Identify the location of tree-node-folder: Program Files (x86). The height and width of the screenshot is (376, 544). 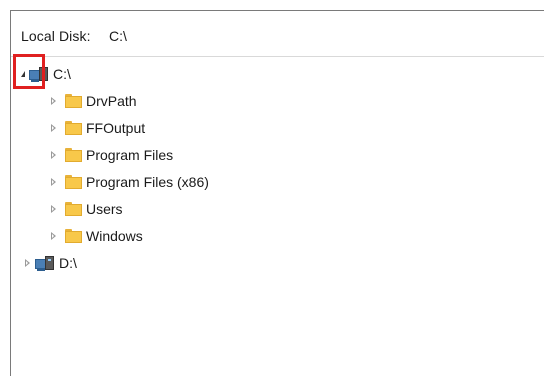
(128, 182).